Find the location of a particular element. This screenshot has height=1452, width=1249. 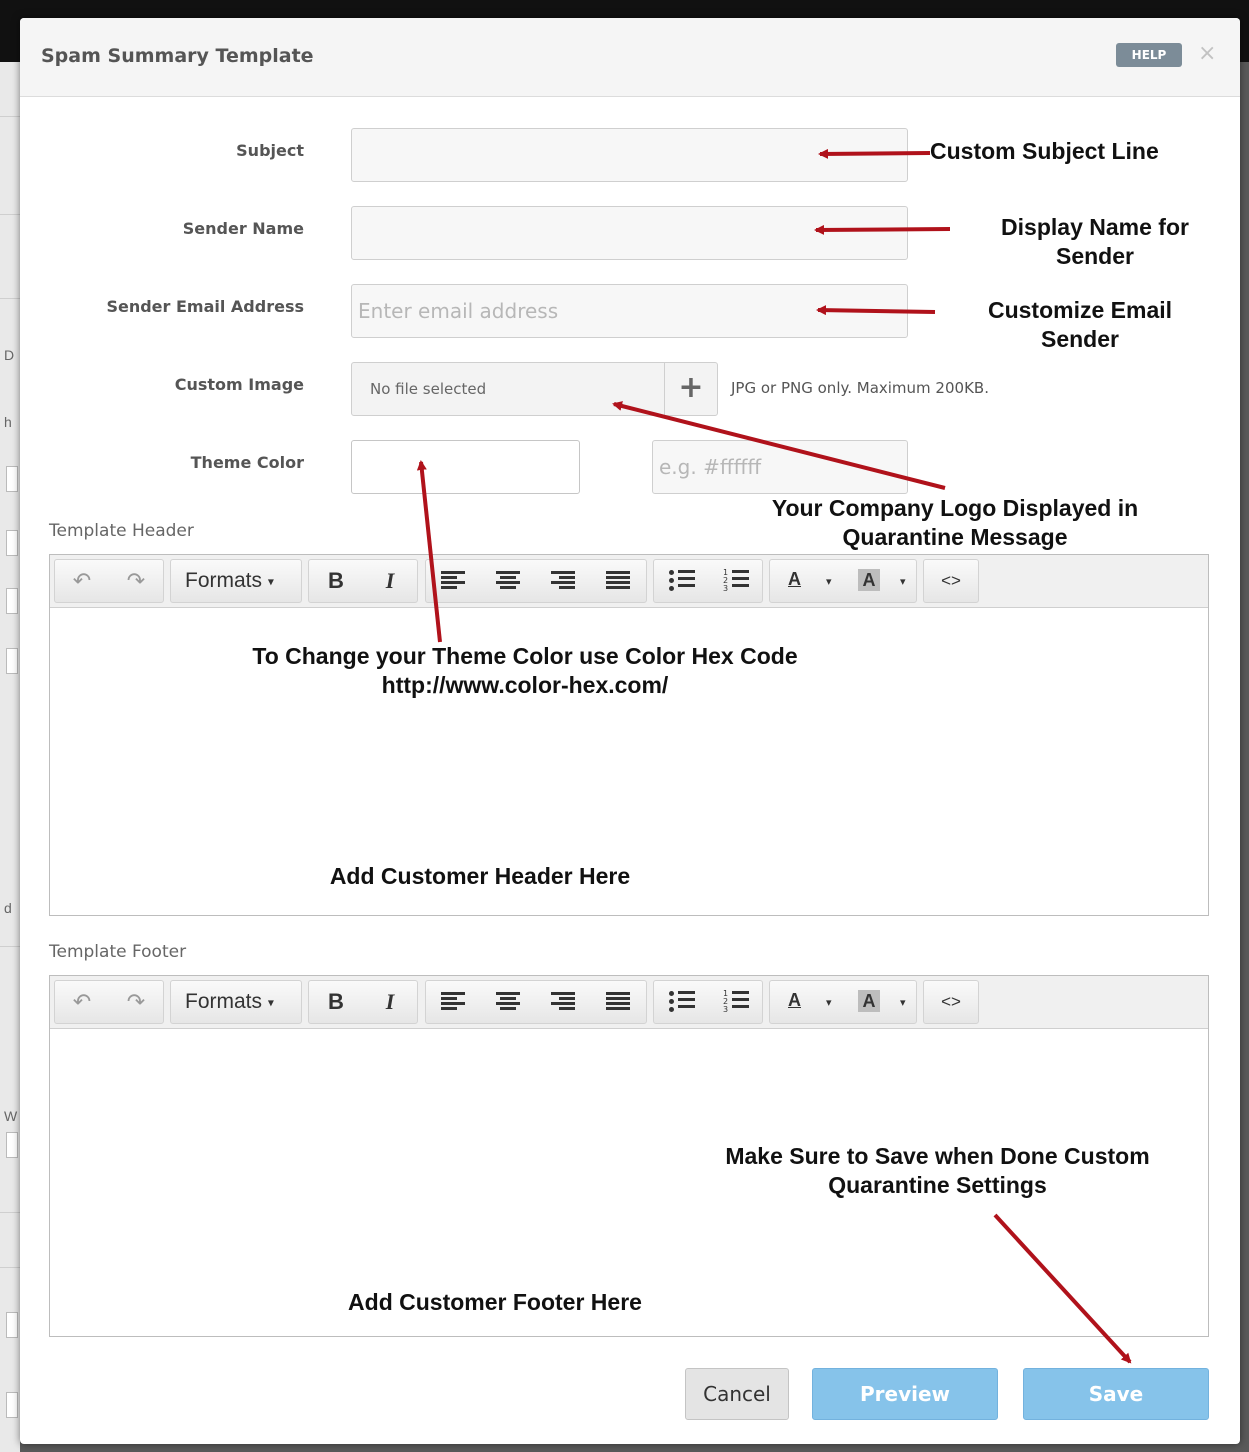

plus-icon: + is located at coordinates (691, 389).